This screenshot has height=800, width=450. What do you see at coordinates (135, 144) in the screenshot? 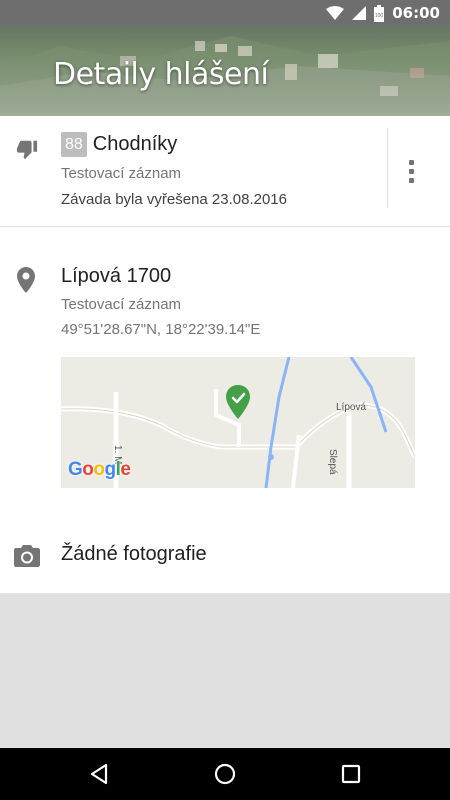
I see `report-category: Chodníky` at bounding box center [135, 144].